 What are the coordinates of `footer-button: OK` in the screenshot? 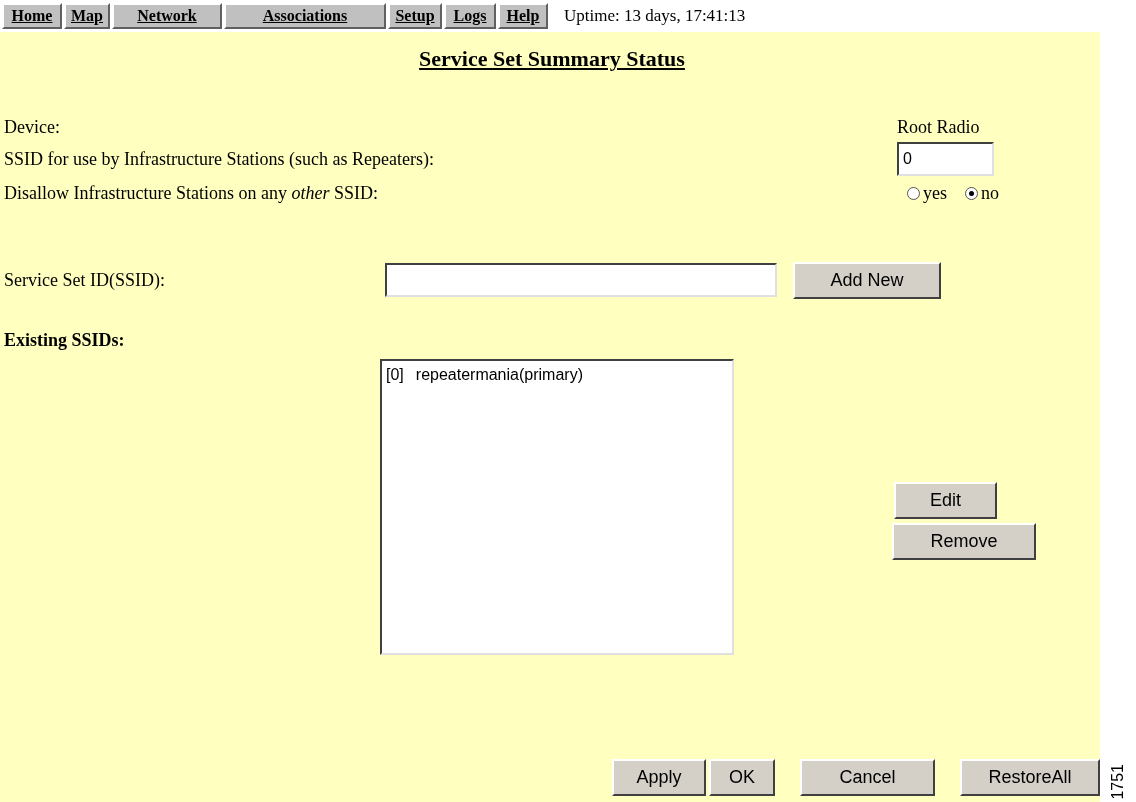 It's located at (742, 777).